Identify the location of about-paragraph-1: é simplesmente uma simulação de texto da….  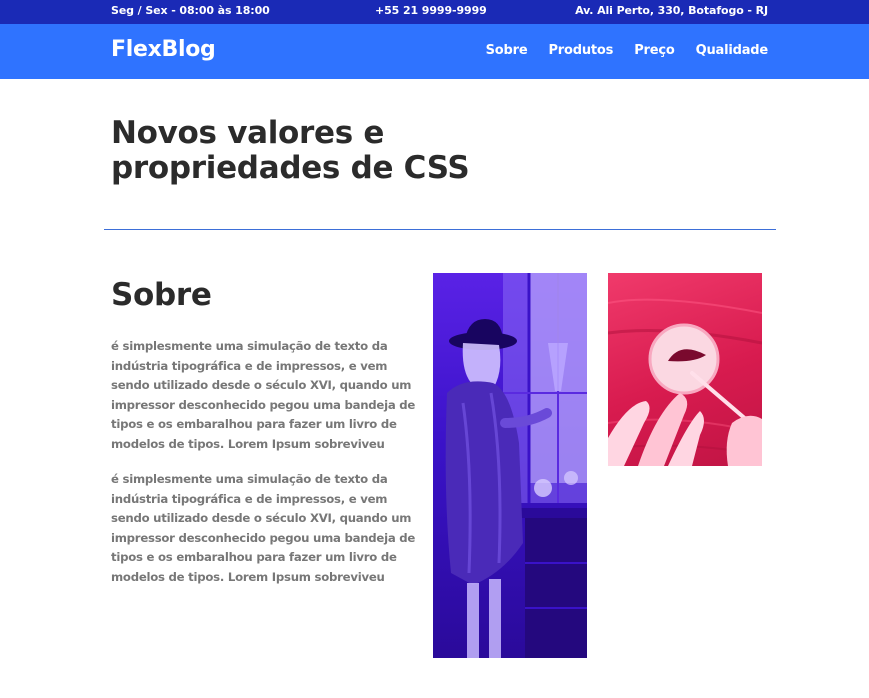
(263, 395).